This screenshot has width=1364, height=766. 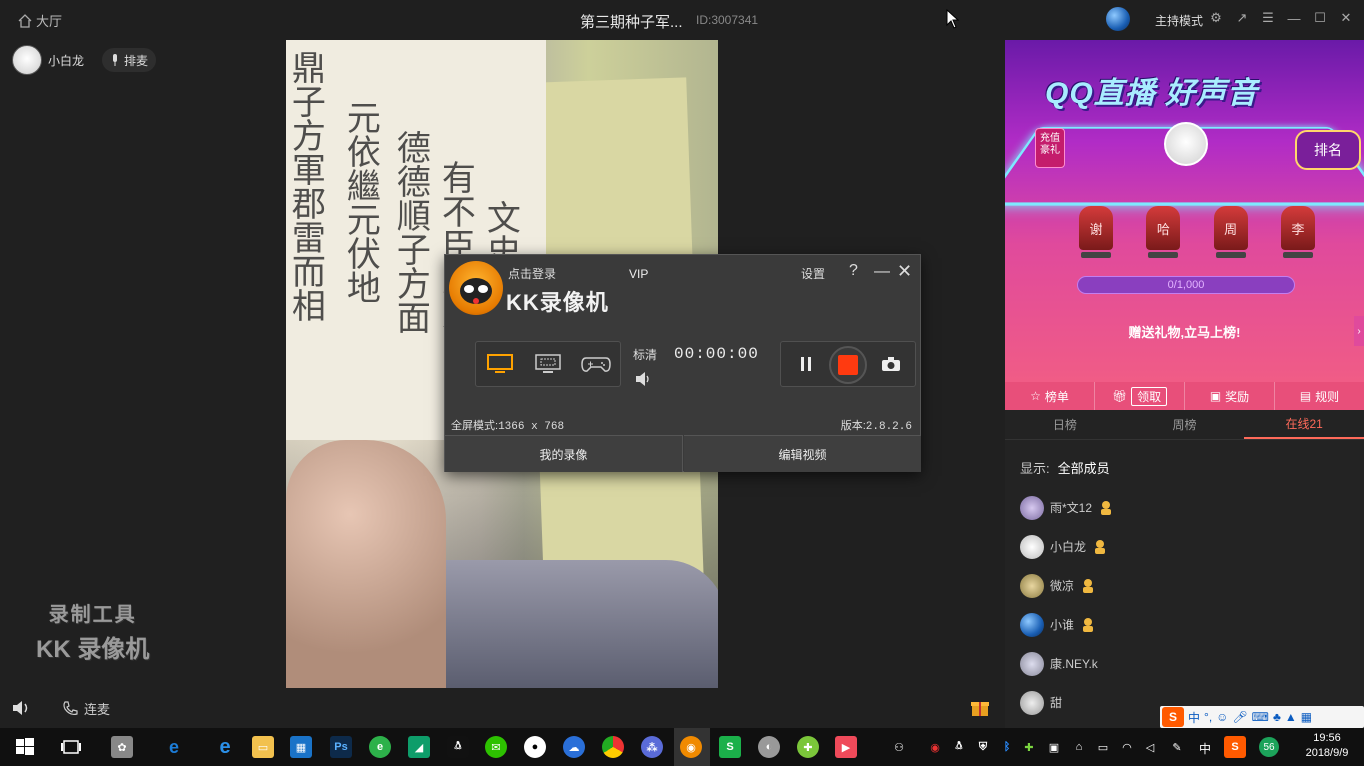 I want to click on tab-rewards: ▣ 奖励, so click(x=1230, y=396).